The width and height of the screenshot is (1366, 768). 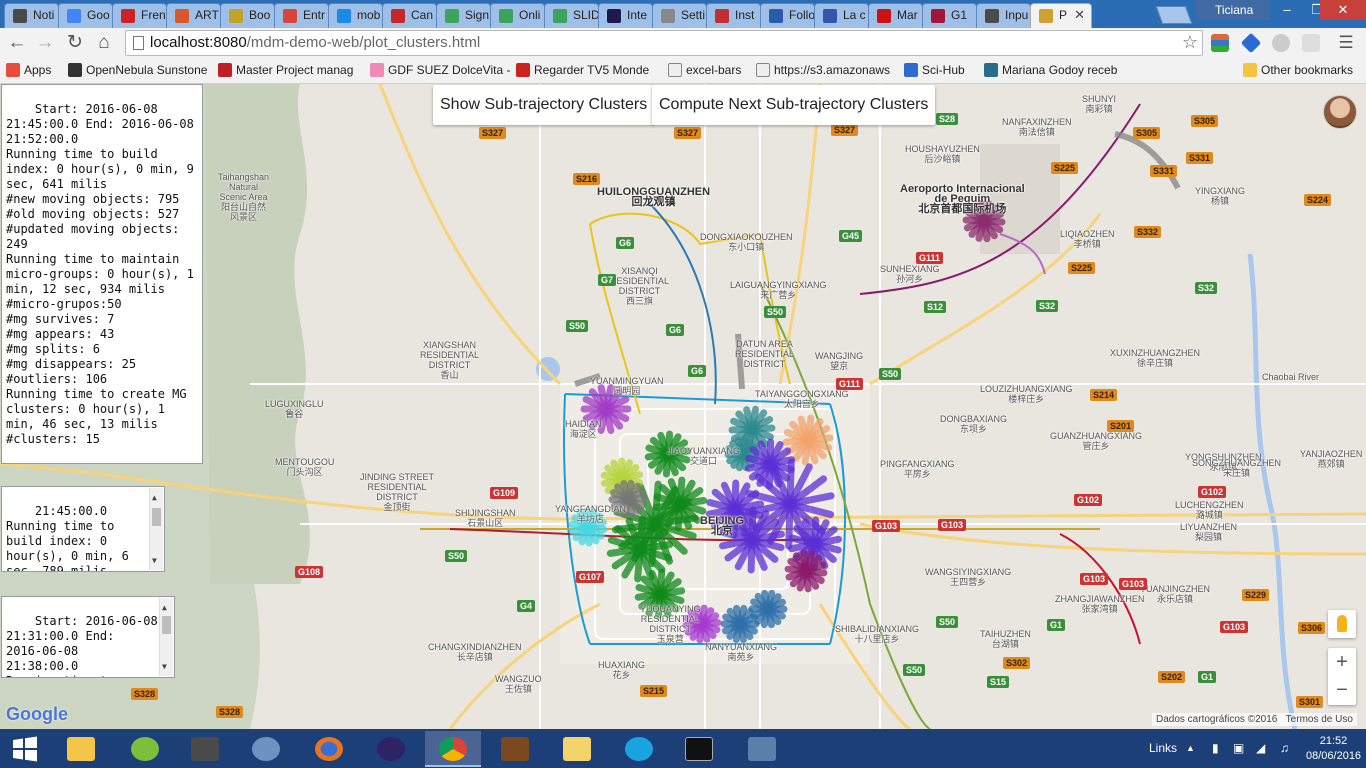 I want to click on browser-tab: Boo, so click(x=247, y=15).